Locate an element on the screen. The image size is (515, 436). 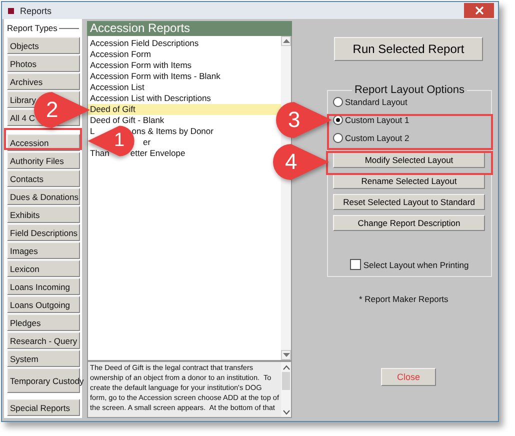
sidebar-button: Exhibits is located at coordinates (43, 214).